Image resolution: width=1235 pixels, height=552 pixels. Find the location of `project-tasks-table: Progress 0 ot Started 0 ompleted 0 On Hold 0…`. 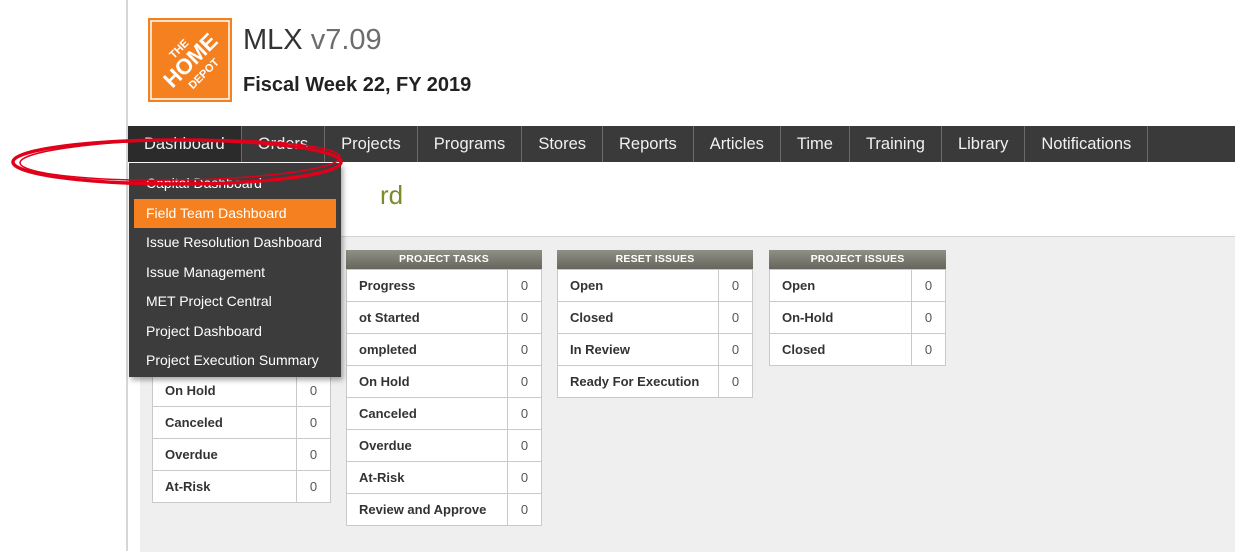

project-tasks-table: Progress 0 ot Started 0 ompleted 0 On Hold 0… is located at coordinates (444, 397).